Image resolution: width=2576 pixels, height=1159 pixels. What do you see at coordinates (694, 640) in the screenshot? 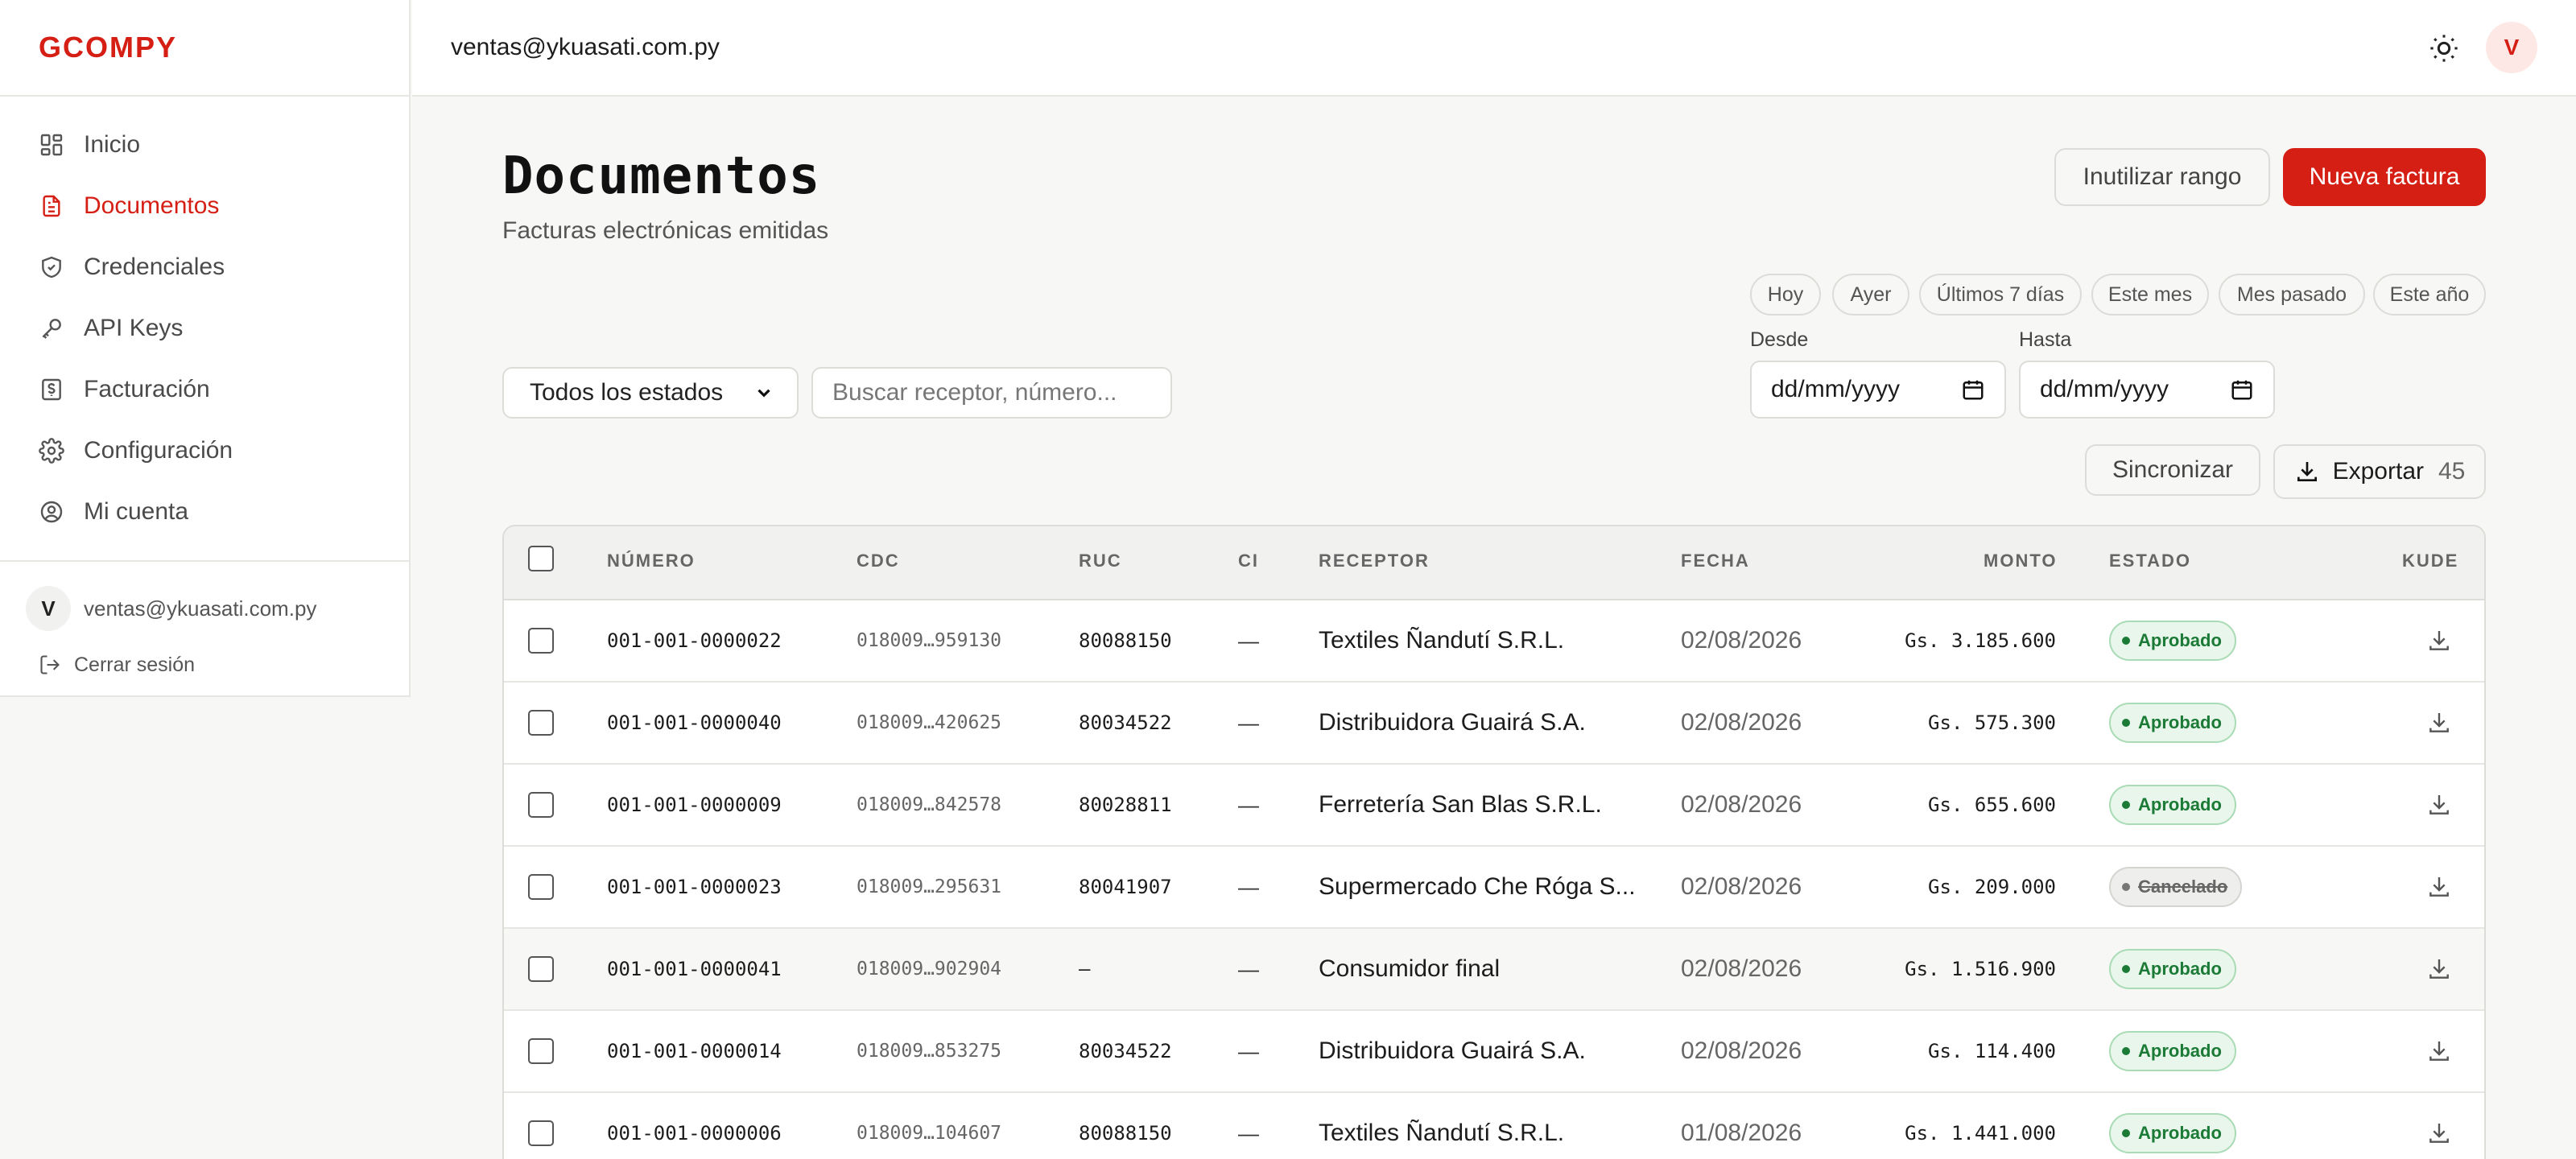
I see `cell-numero: 001-001-0000022` at bounding box center [694, 640].